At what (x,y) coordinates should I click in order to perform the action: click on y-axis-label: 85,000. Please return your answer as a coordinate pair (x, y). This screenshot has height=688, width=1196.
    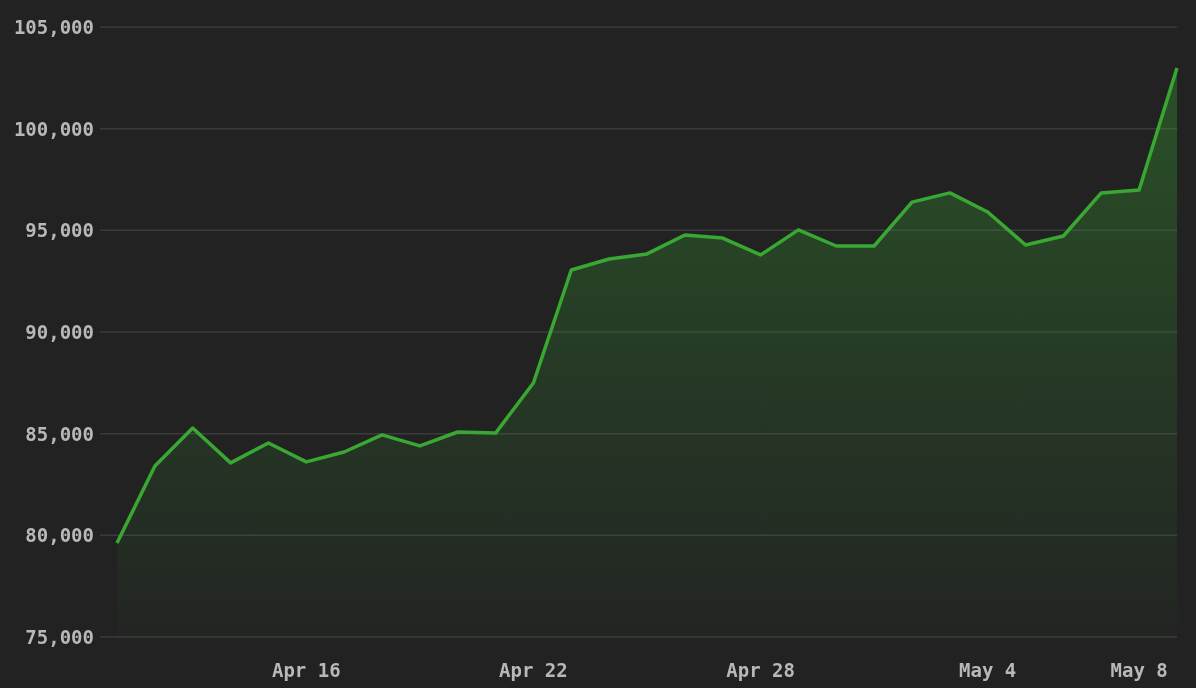
    Looking at the image, I should click on (59, 433).